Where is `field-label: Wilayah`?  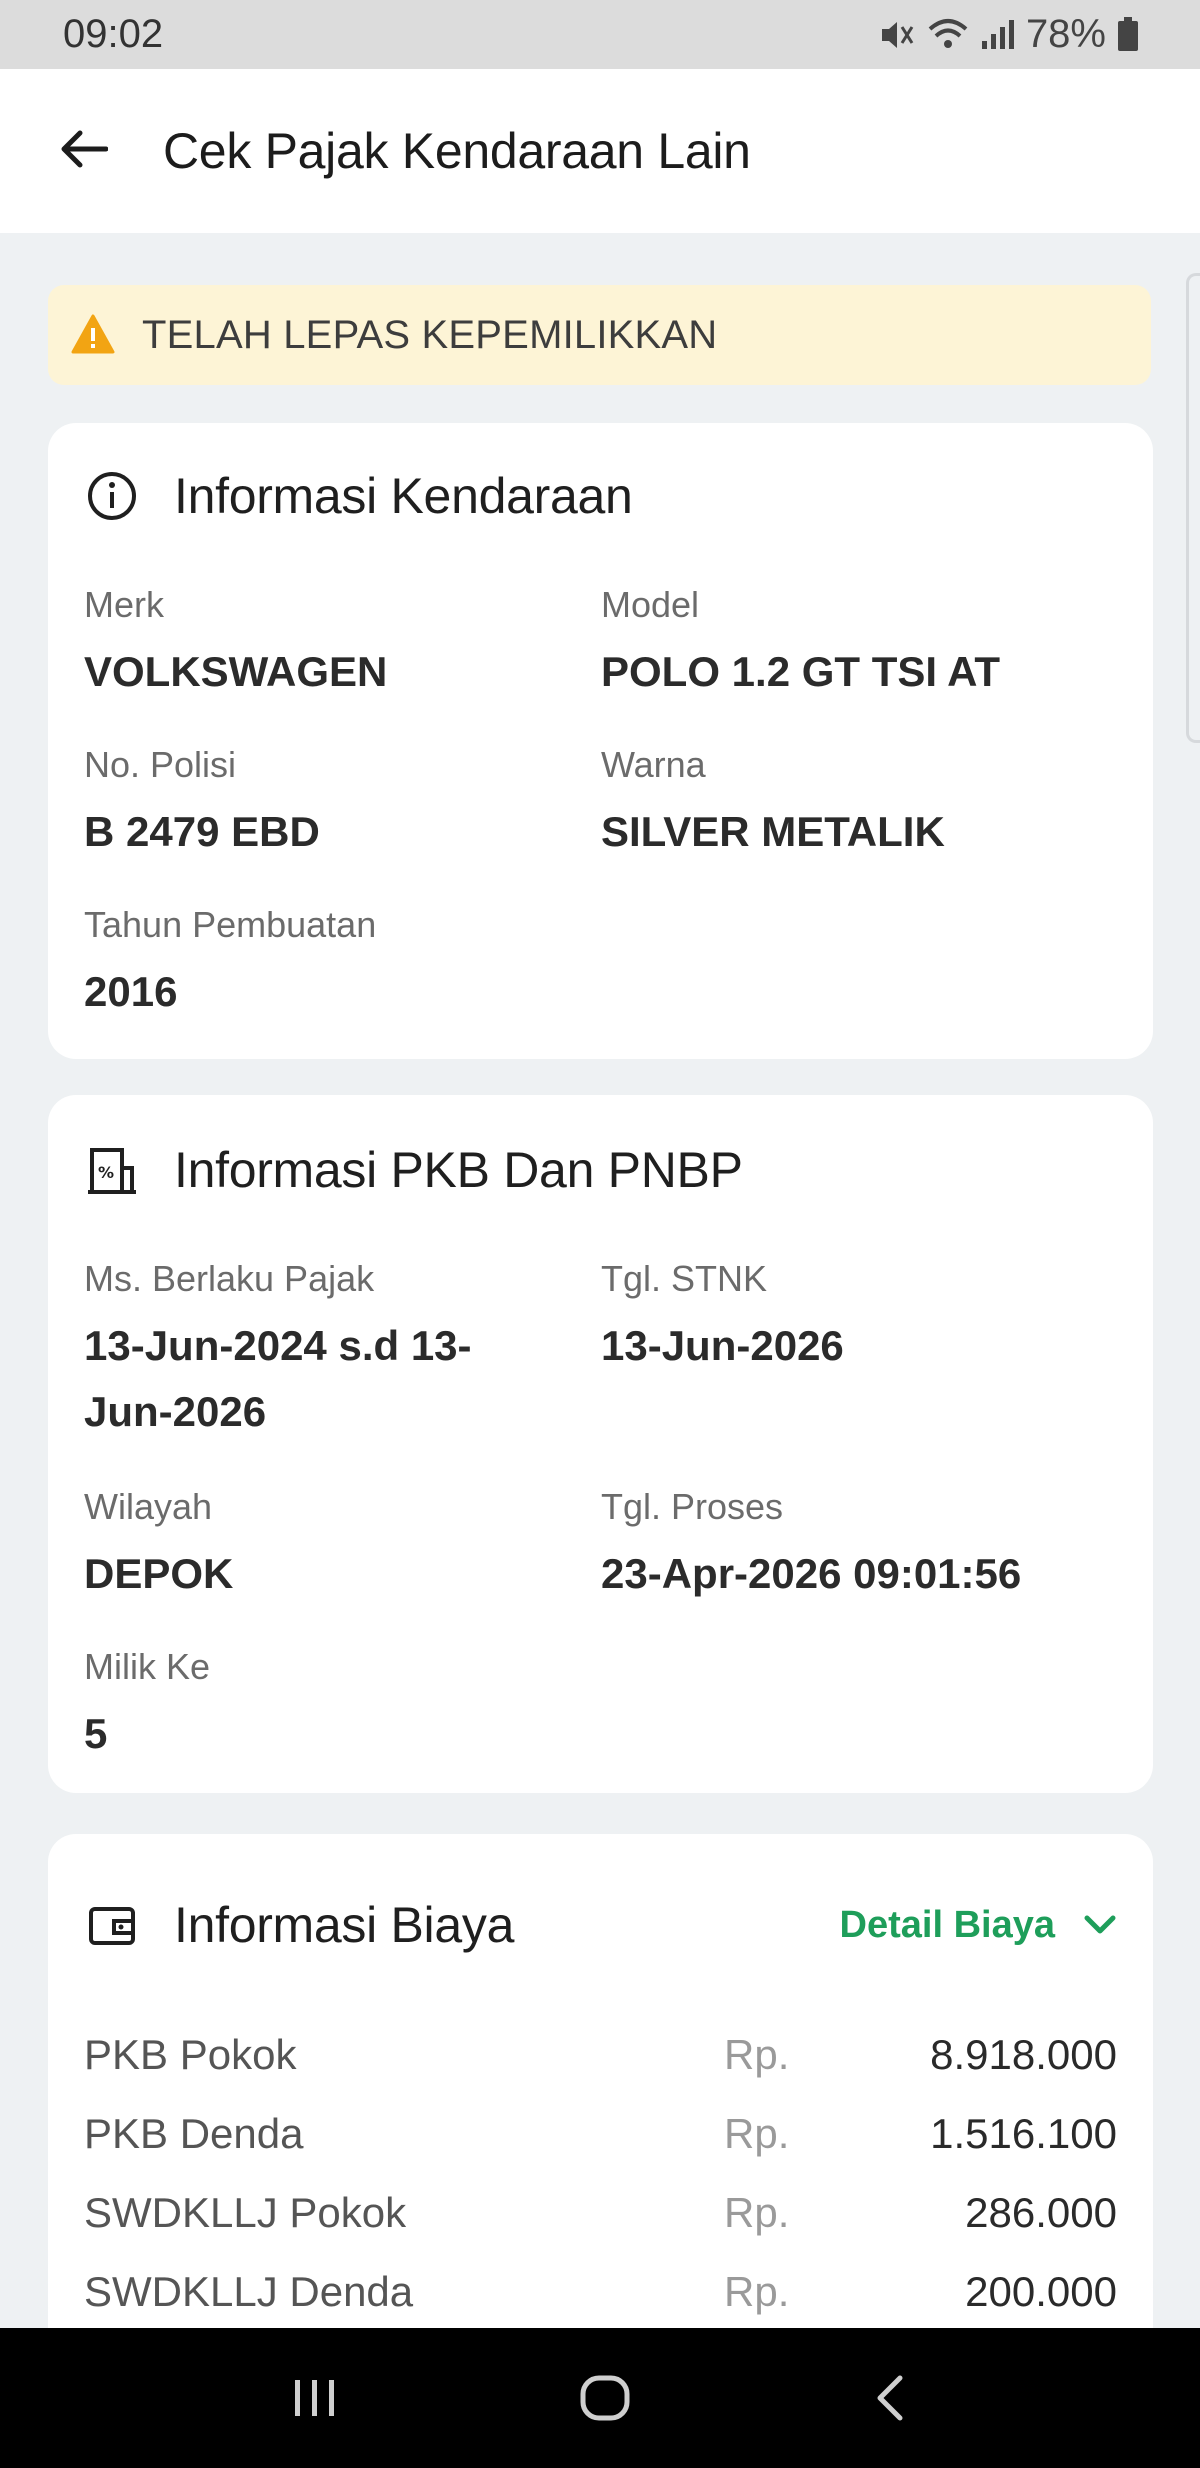
field-label: Wilayah is located at coordinates (148, 1506).